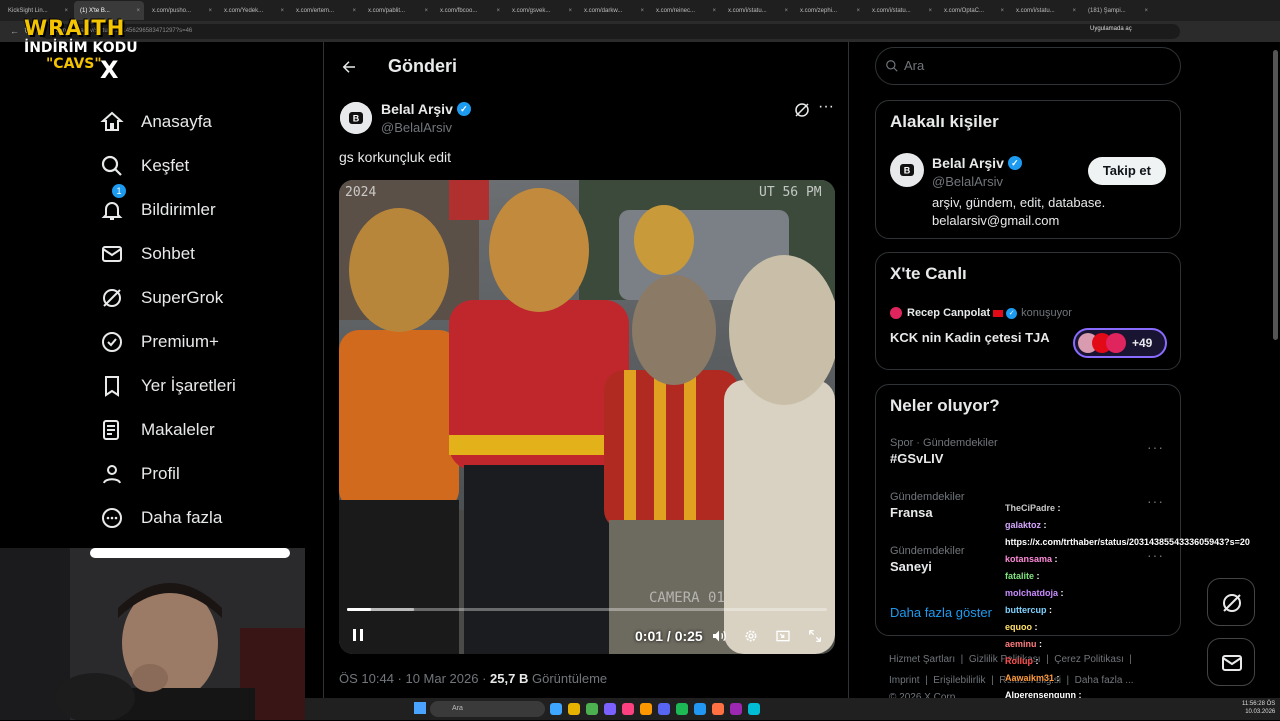  What do you see at coordinates (1120, 343) in the screenshot?
I see `live-listeners-pill: +49` at bounding box center [1120, 343].